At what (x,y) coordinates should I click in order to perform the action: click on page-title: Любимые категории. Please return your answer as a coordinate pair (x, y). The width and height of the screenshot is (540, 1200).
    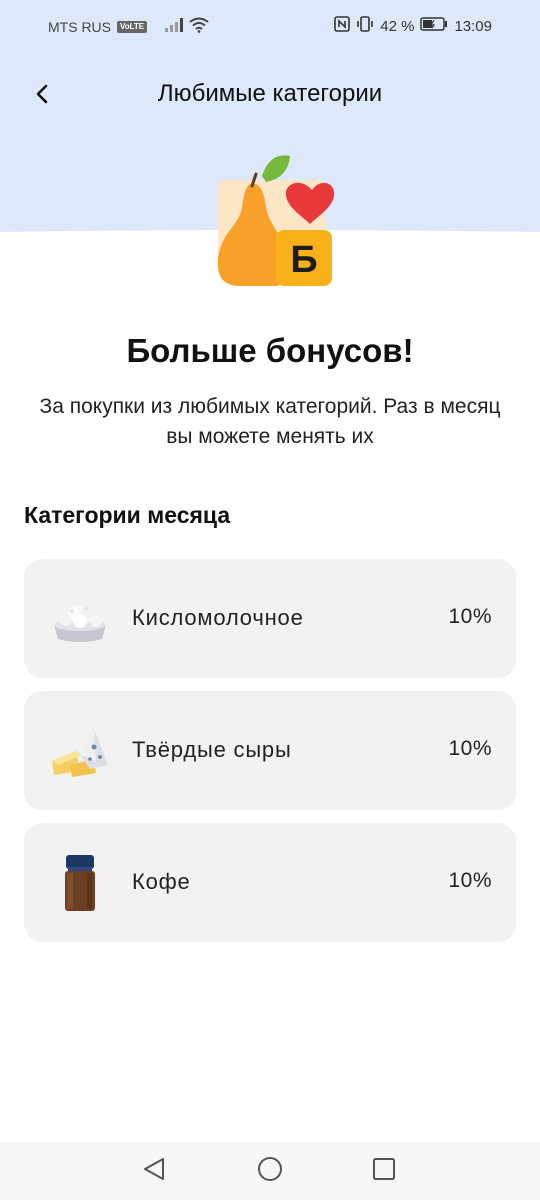
    Looking at the image, I should click on (270, 93).